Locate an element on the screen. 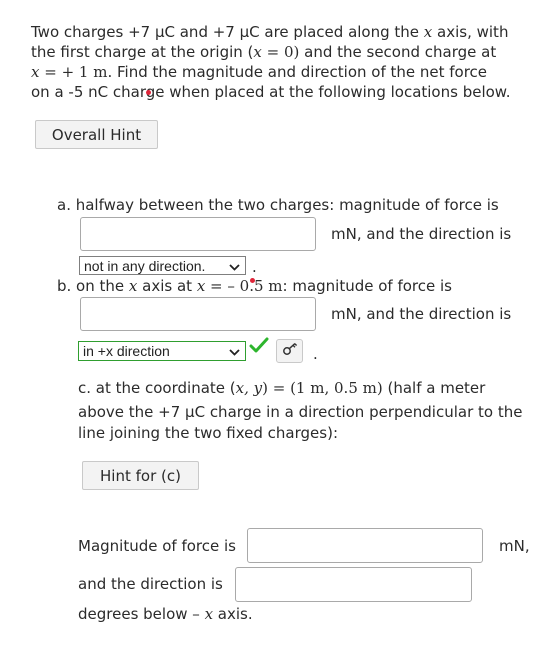  key-icon is located at coordinates (290, 351).